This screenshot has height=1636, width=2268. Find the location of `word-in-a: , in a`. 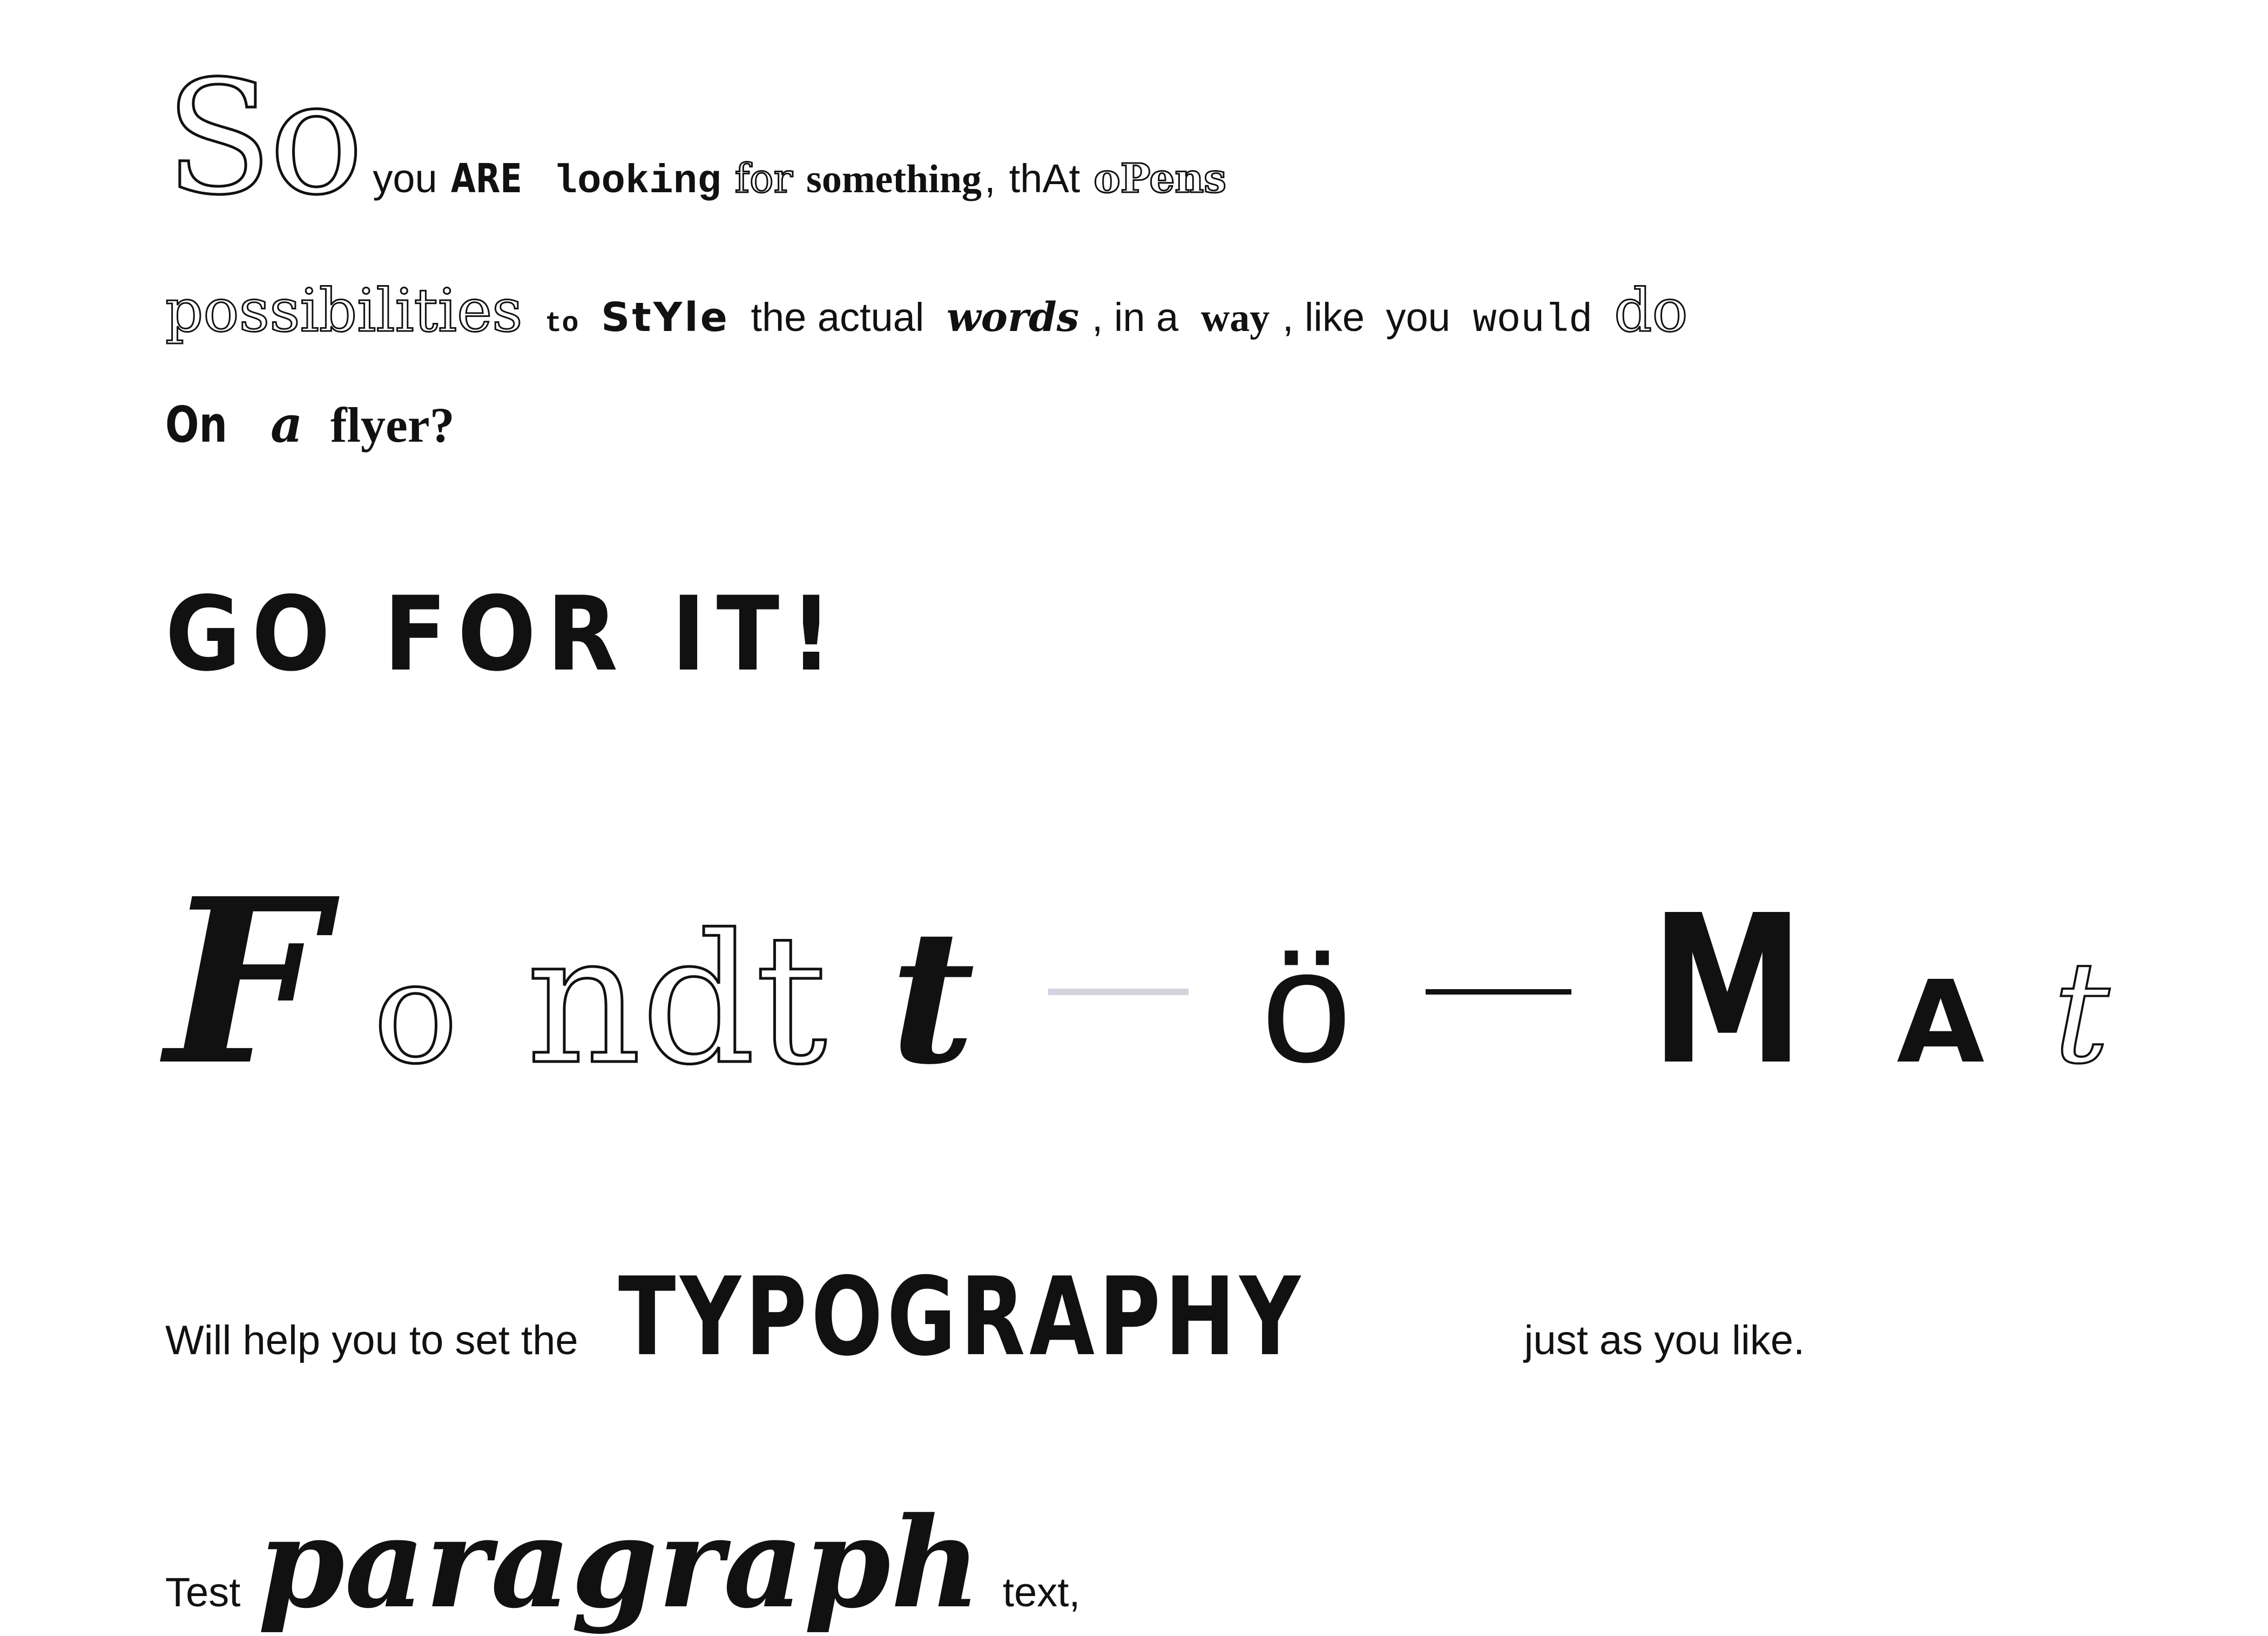

word-in-a: , in a is located at coordinates (1135, 317).